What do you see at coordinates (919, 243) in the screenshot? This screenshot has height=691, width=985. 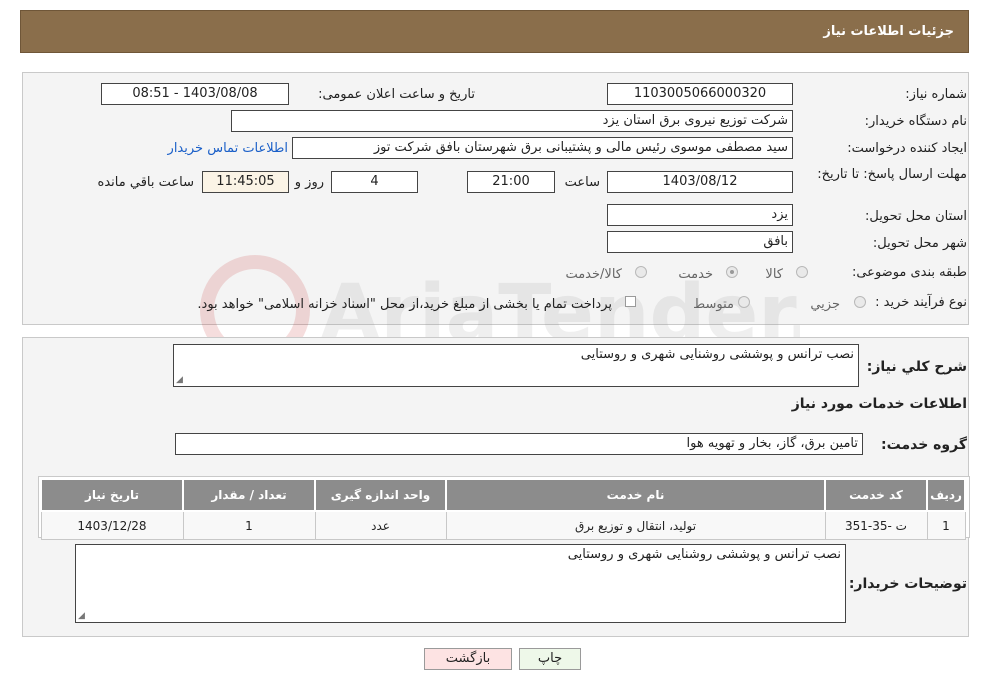 I see `city-label: شهر محل تحویل:` at bounding box center [919, 243].